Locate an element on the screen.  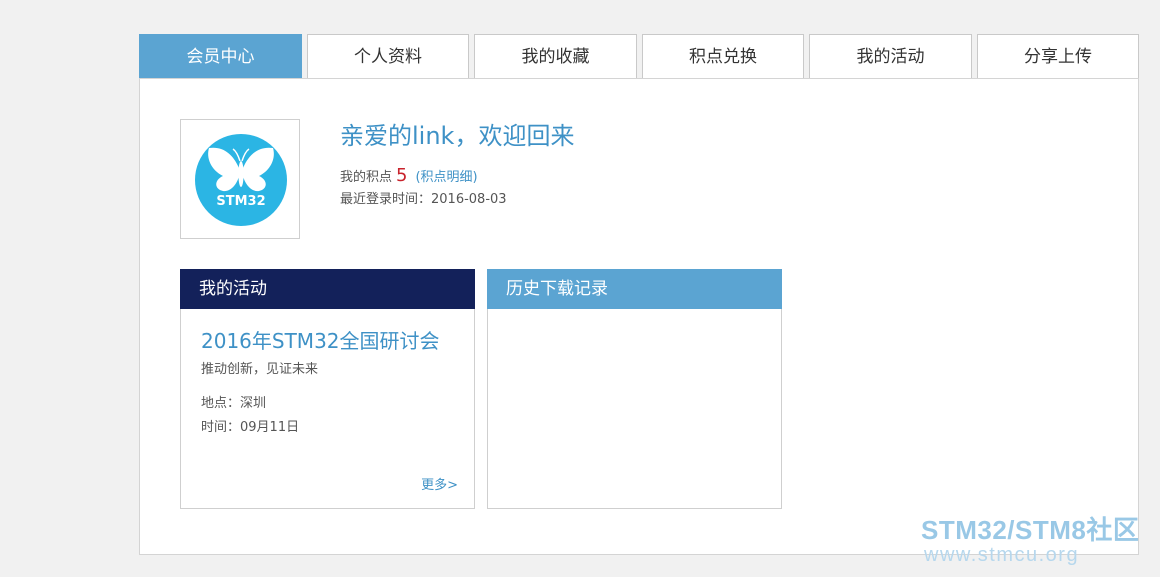
download-history-header: 历史下载记录 is located at coordinates (634, 289).